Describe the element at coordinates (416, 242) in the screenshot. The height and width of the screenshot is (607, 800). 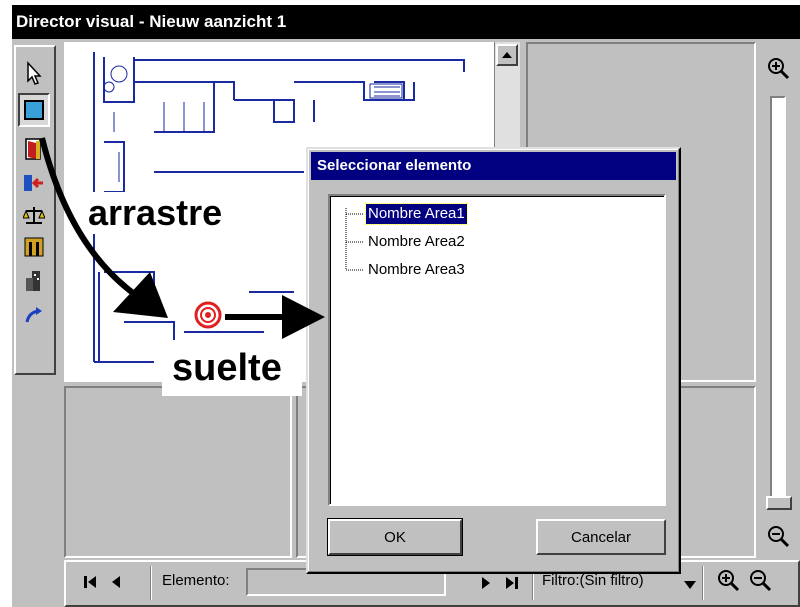
I see `tree-item-area2: Nombre Area2` at that location.